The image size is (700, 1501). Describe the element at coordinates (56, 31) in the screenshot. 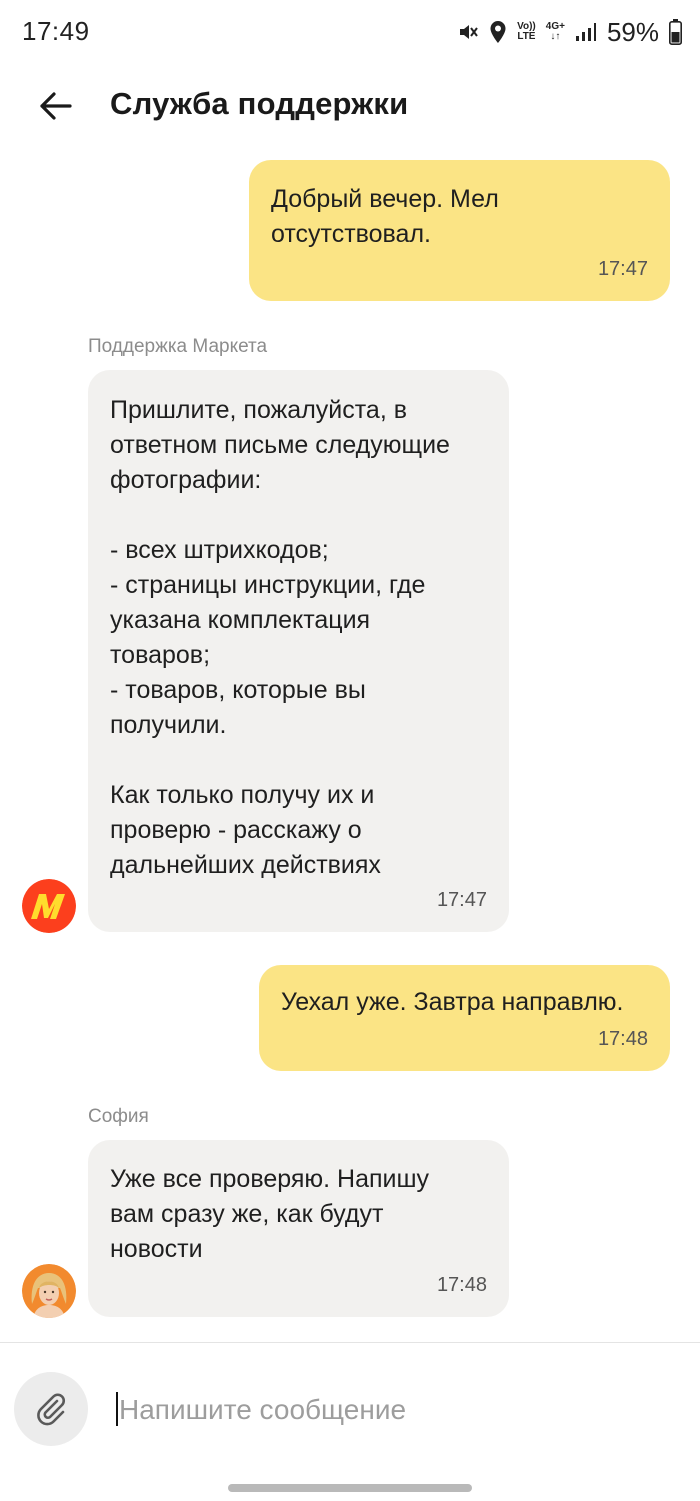

I see `status-time: 17:49` at that location.